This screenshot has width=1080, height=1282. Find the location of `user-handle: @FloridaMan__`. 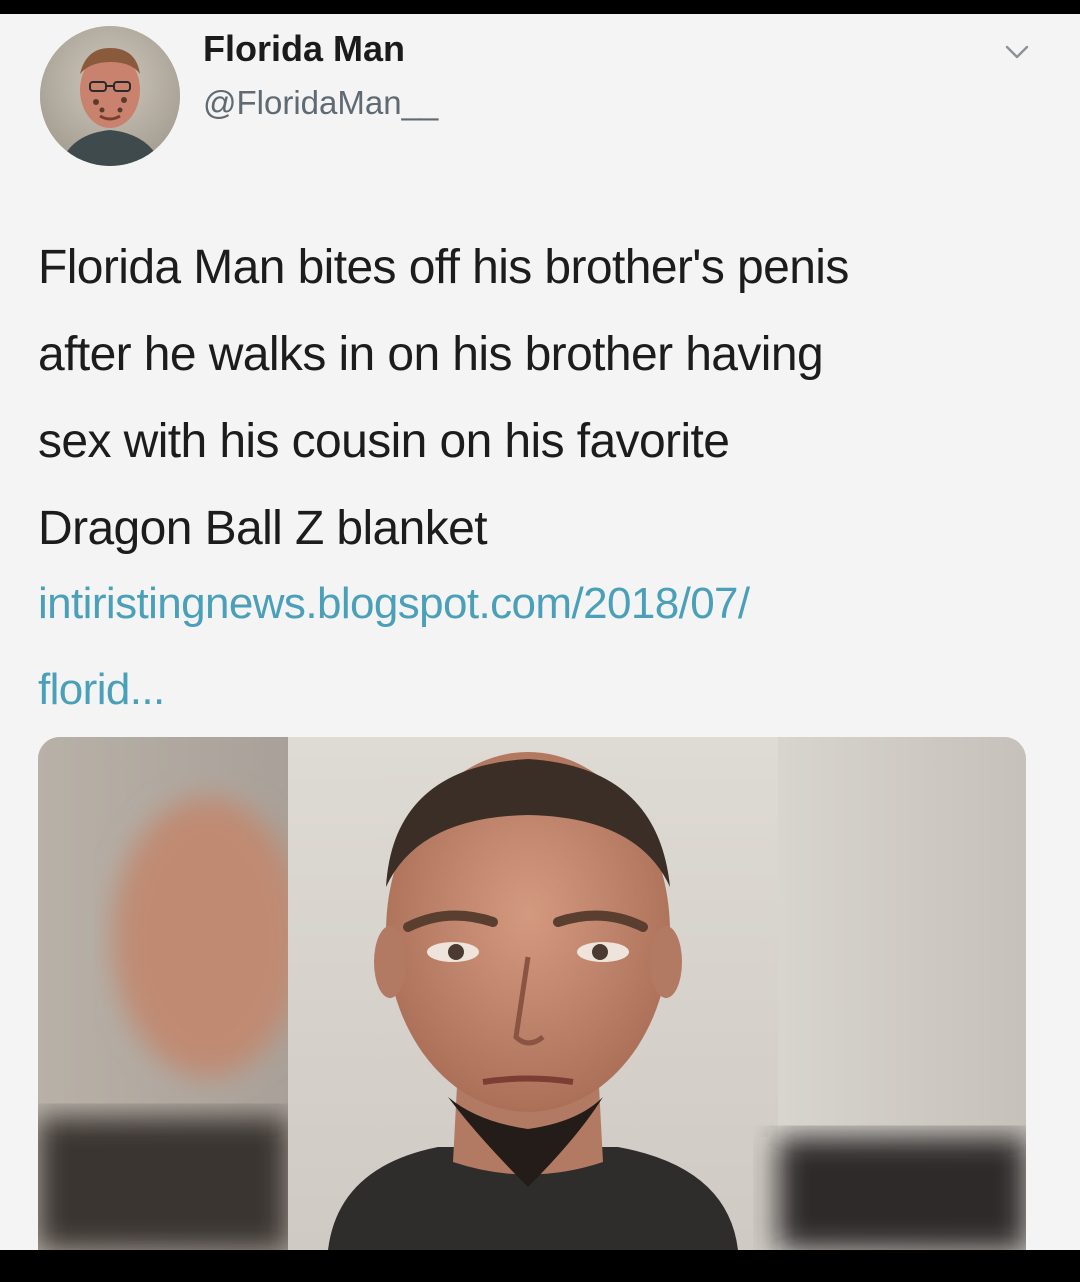

user-handle: @FloridaMan__ is located at coordinates (320, 103).